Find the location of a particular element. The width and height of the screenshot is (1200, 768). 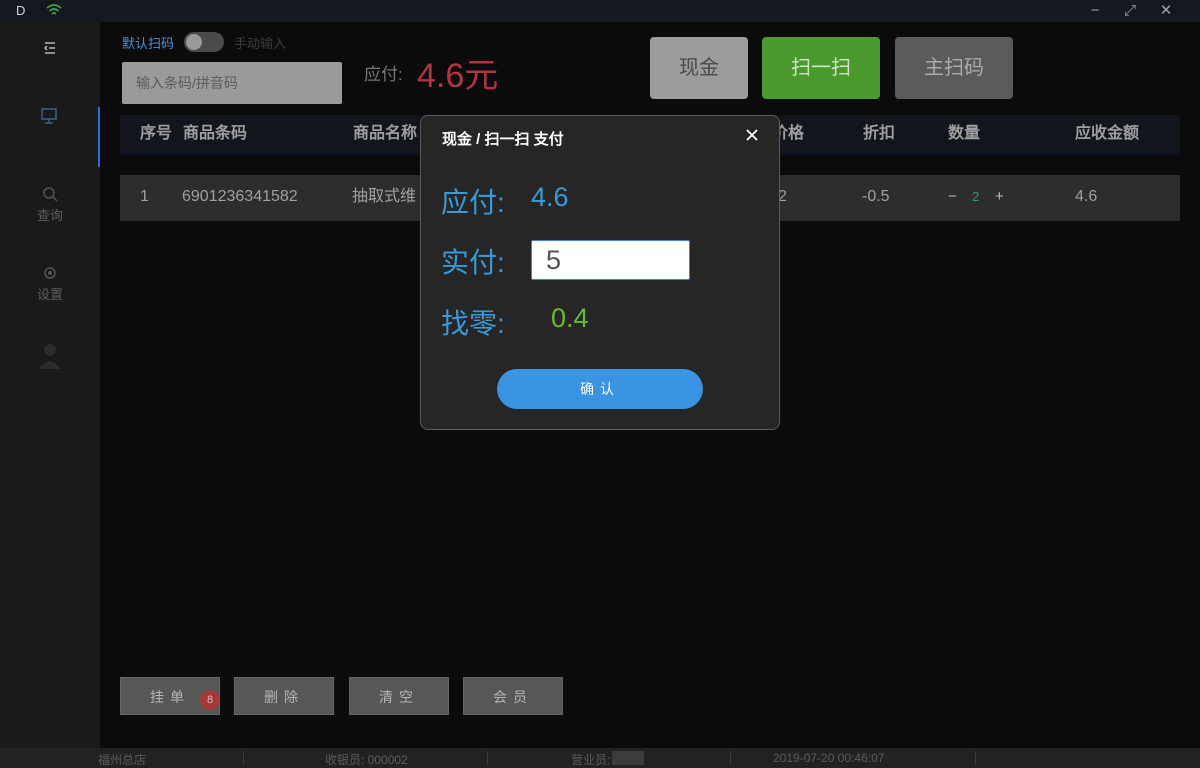

payment-dialog: 现金 / 扫一扫 支付 应付: 4.6 实付: 找零: 0.4 确认 is located at coordinates (600, 272).